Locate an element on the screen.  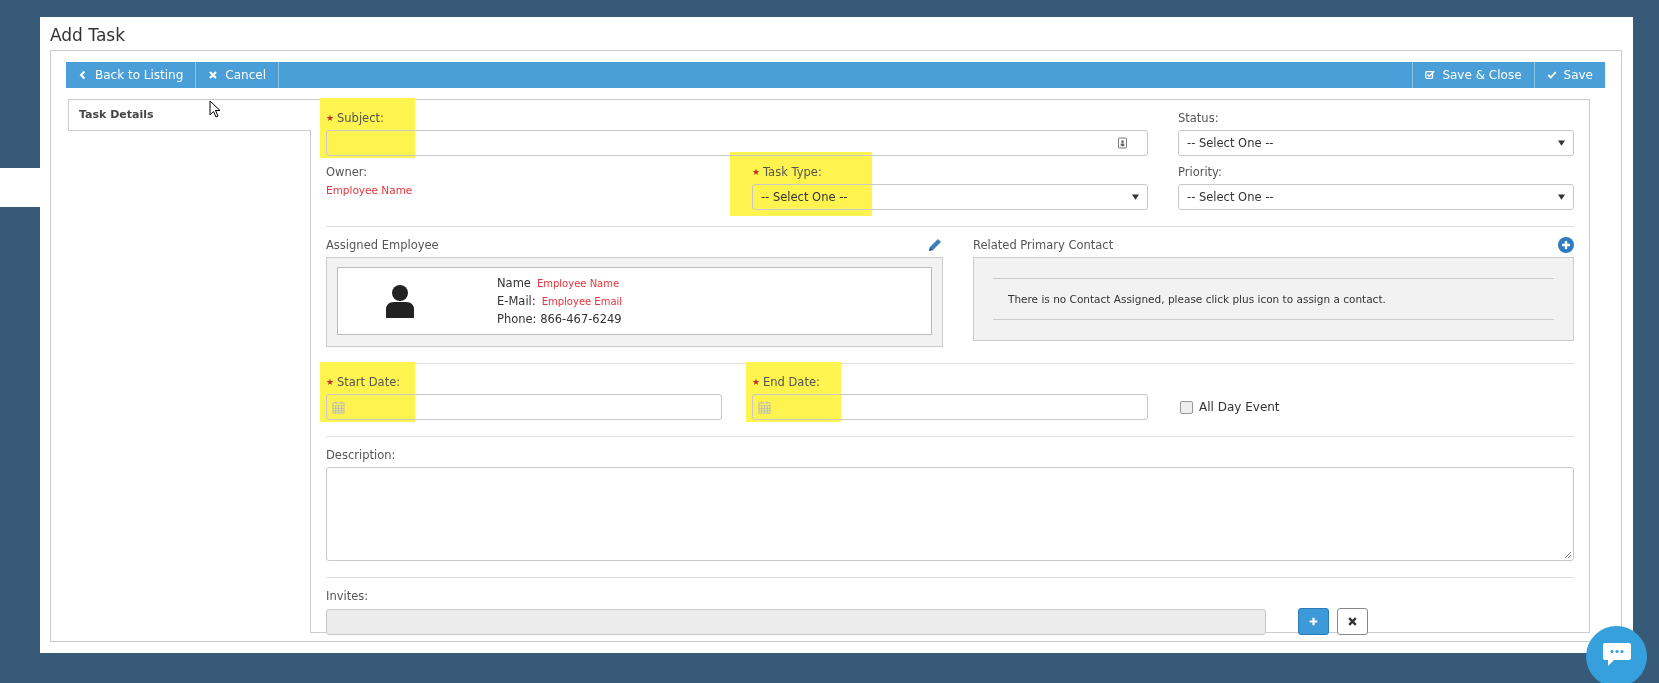
field-label: Owner: is located at coordinates (347, 172).